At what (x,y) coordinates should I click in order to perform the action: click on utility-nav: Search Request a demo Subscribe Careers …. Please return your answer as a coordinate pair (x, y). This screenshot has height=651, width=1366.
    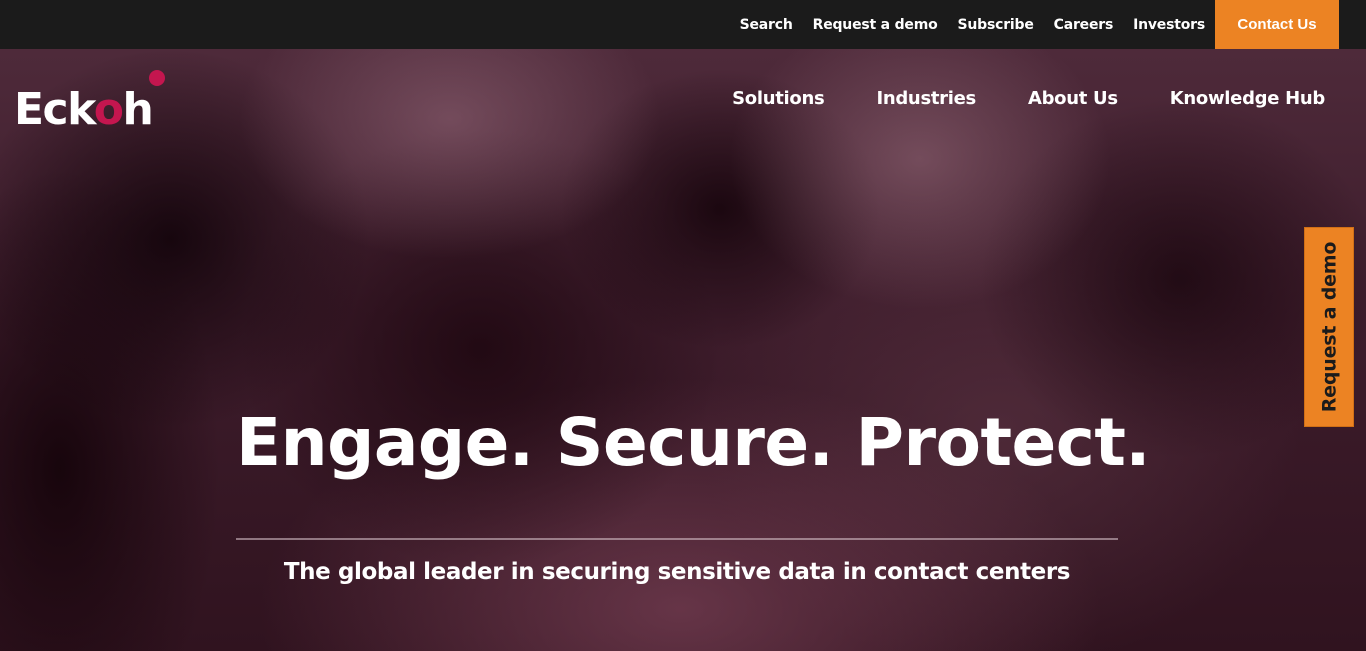
    Looking at the image, I should click on (1053, 24).